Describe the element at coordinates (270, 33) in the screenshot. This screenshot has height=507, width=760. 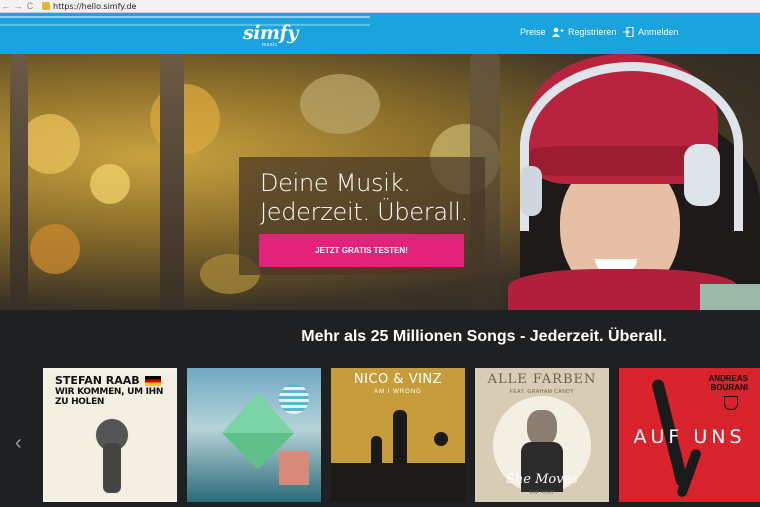
I see `simfy-logo: simfy` at that location.